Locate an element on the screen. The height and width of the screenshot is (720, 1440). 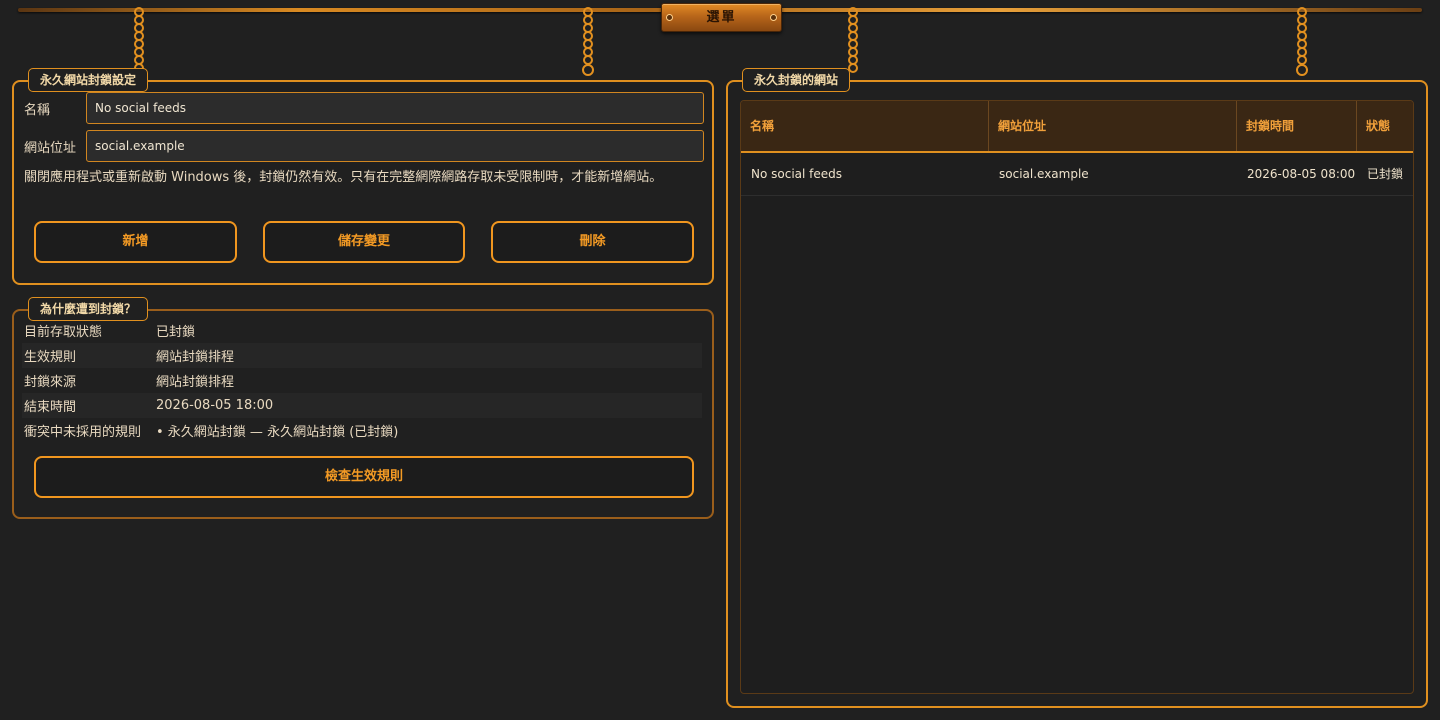
panel-title: 永久網站封鎖設定 is located at coordinates (88, 80).